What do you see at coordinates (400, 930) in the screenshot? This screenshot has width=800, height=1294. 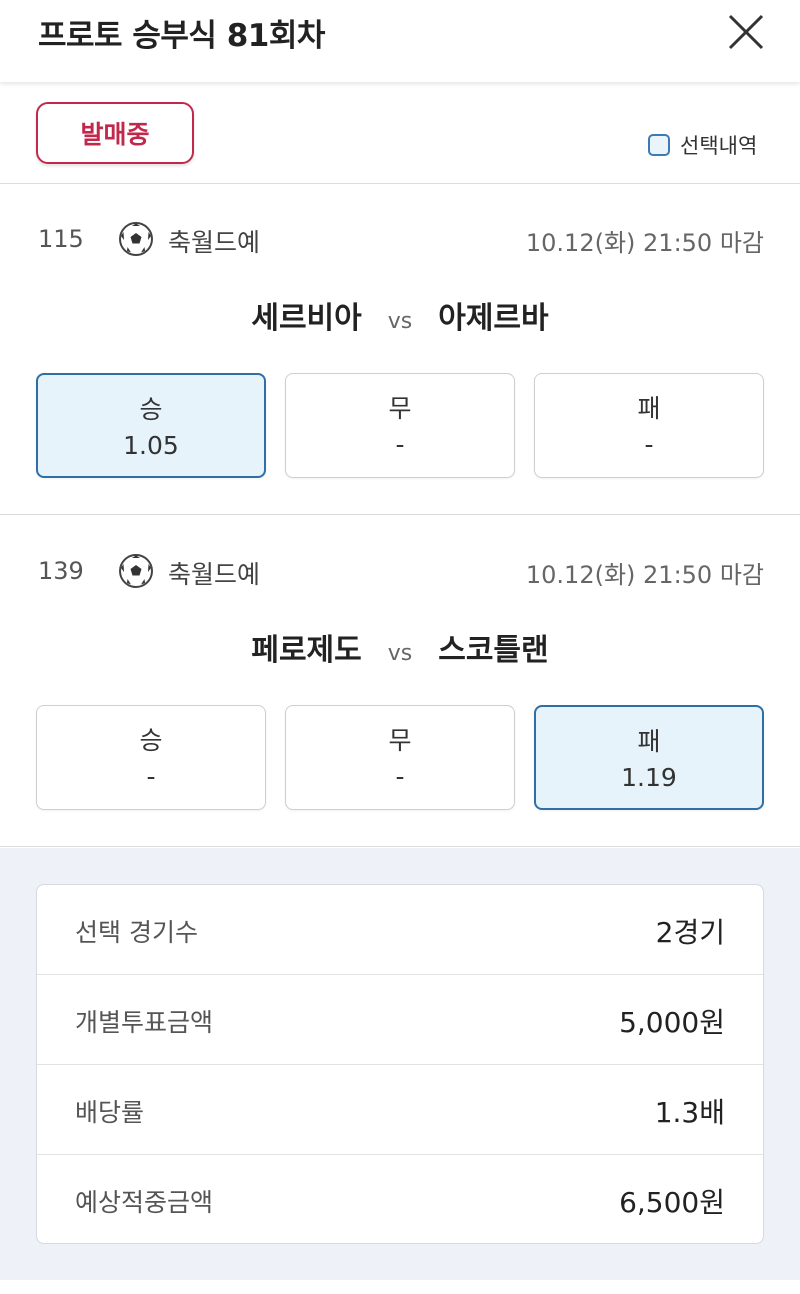 I see `summary-row-game-count: 선택 경기수 2경기` at bounding box center [400, 930].